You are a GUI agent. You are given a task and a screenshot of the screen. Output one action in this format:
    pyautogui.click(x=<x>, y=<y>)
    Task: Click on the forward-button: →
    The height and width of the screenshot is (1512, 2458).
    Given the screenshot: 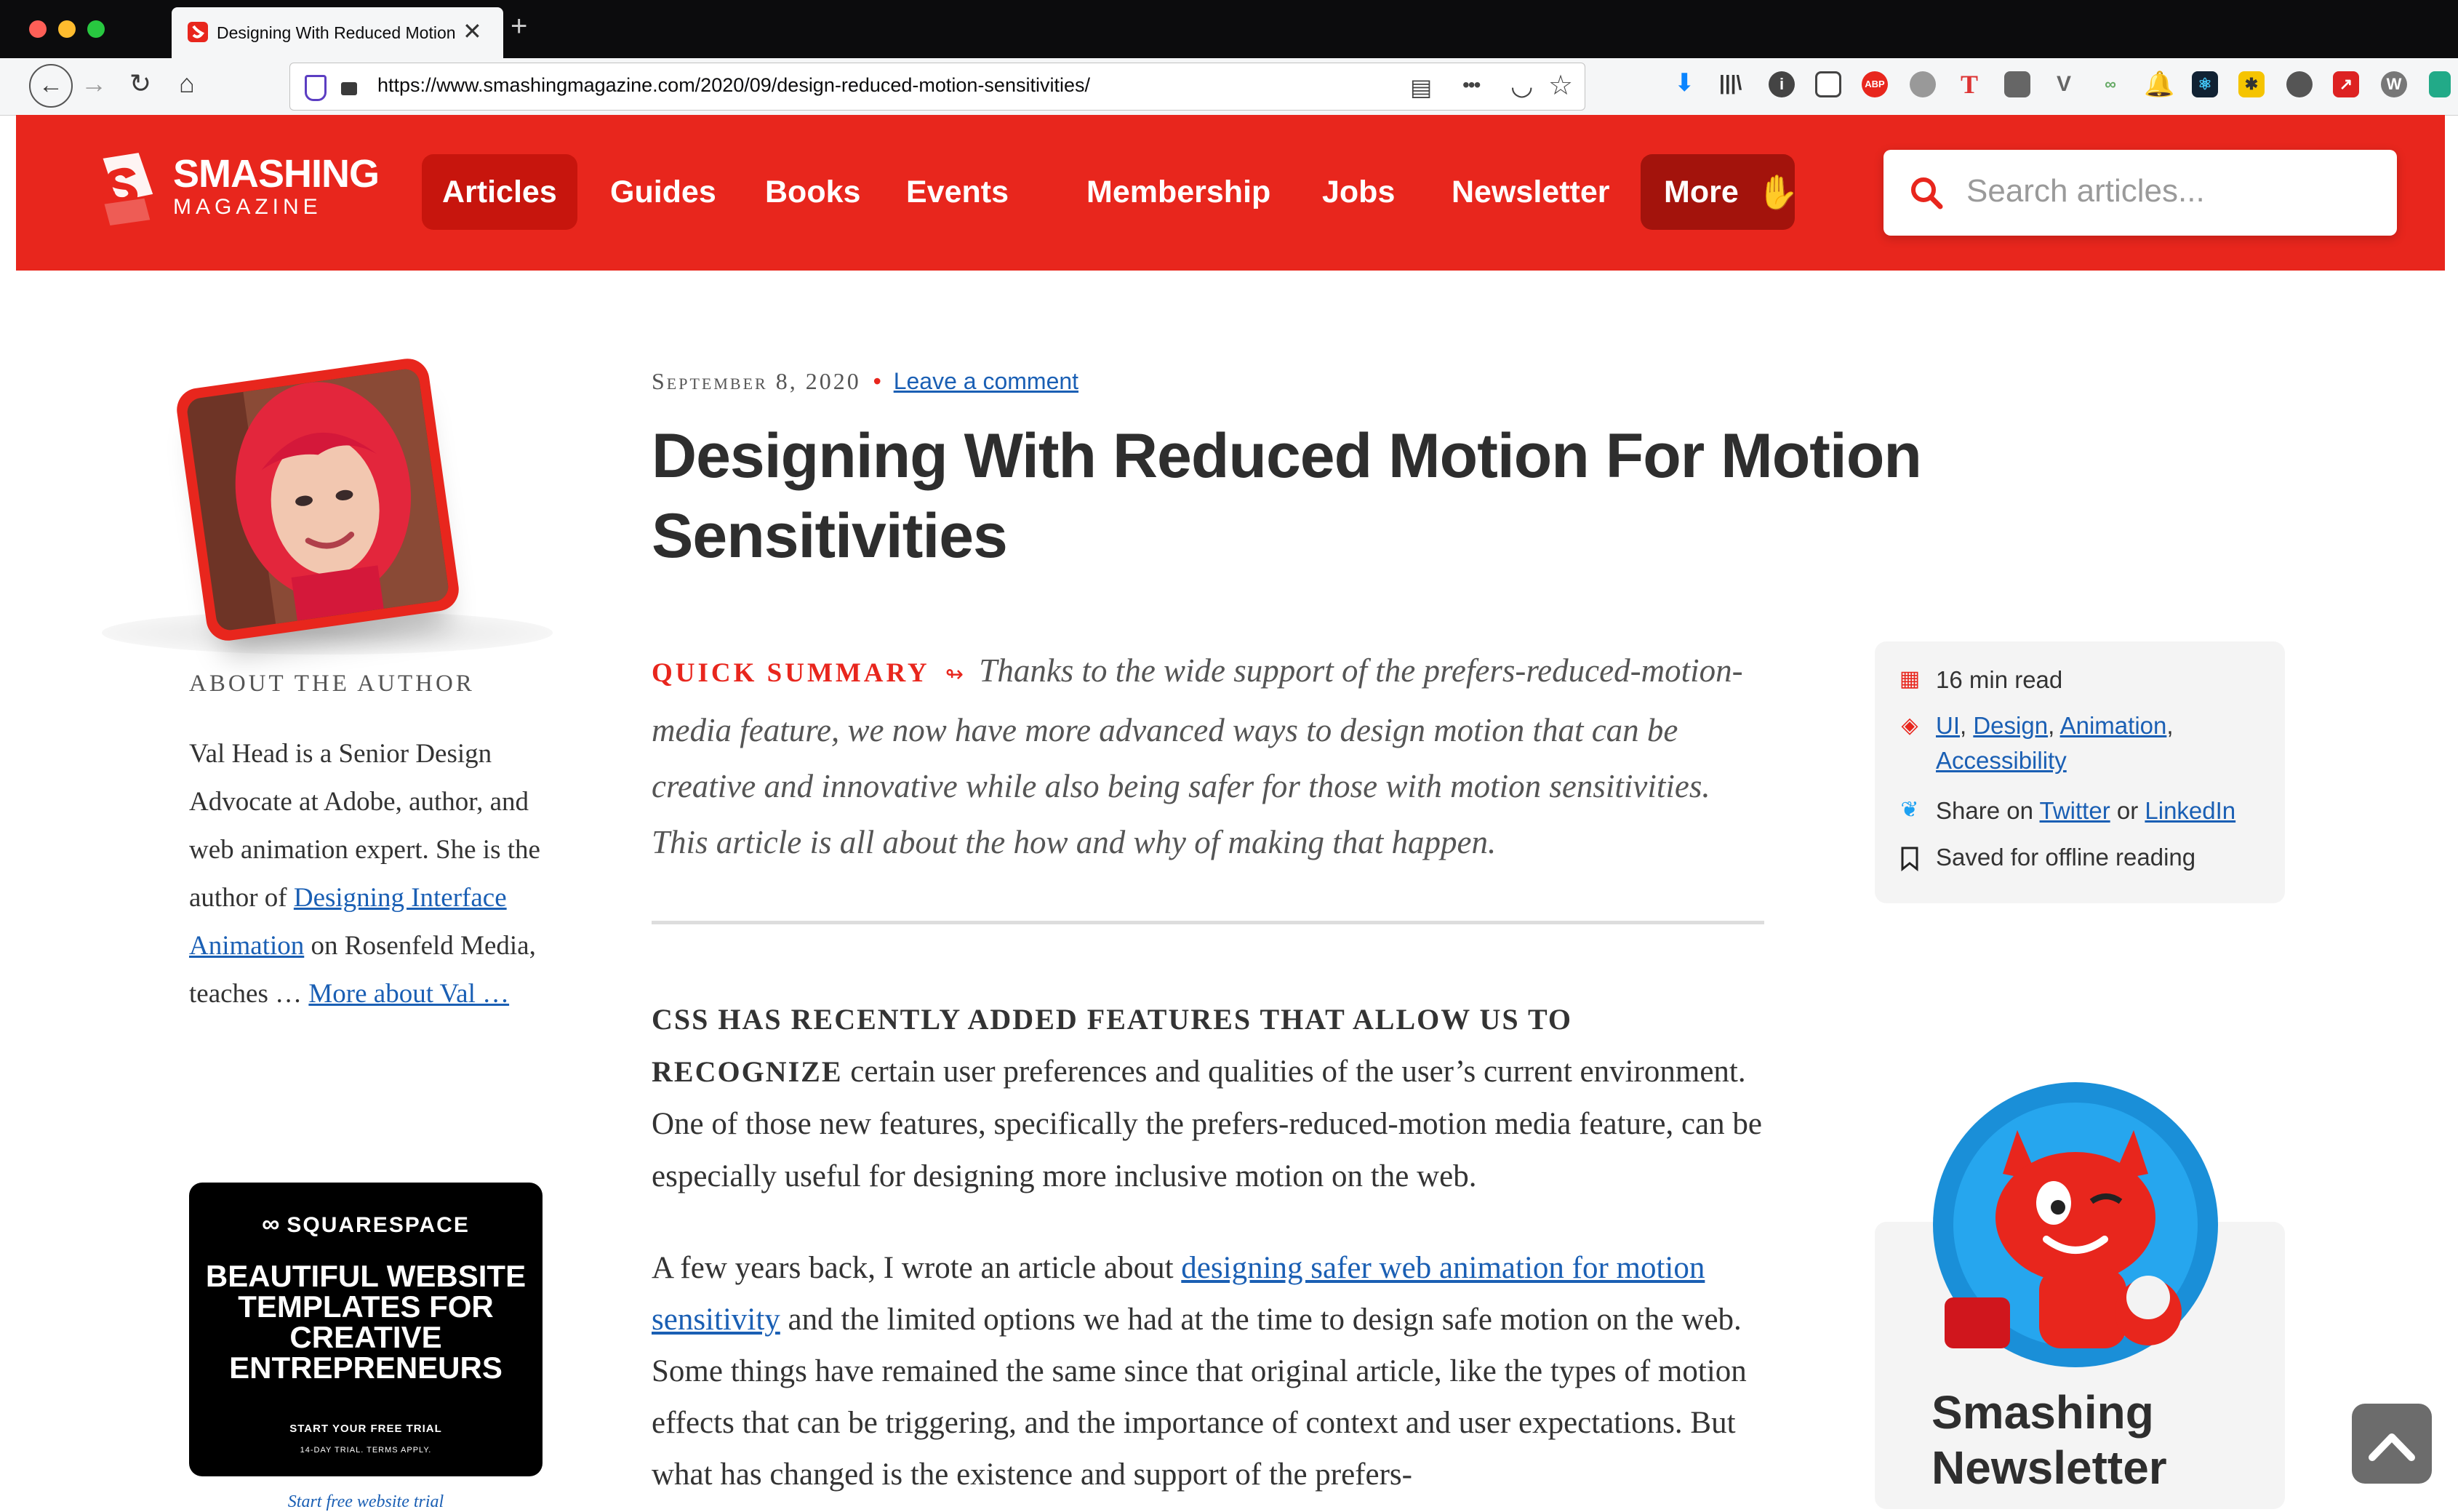 What is the action you would take?
    pyautogui.click(x=94, y=83)
    